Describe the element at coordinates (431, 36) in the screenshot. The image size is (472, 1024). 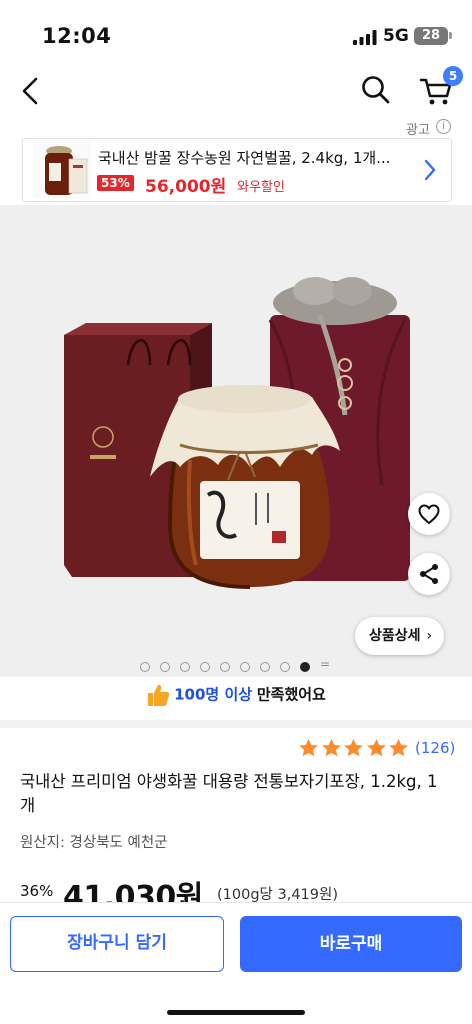
I see `battery-icon: 28` at that location.